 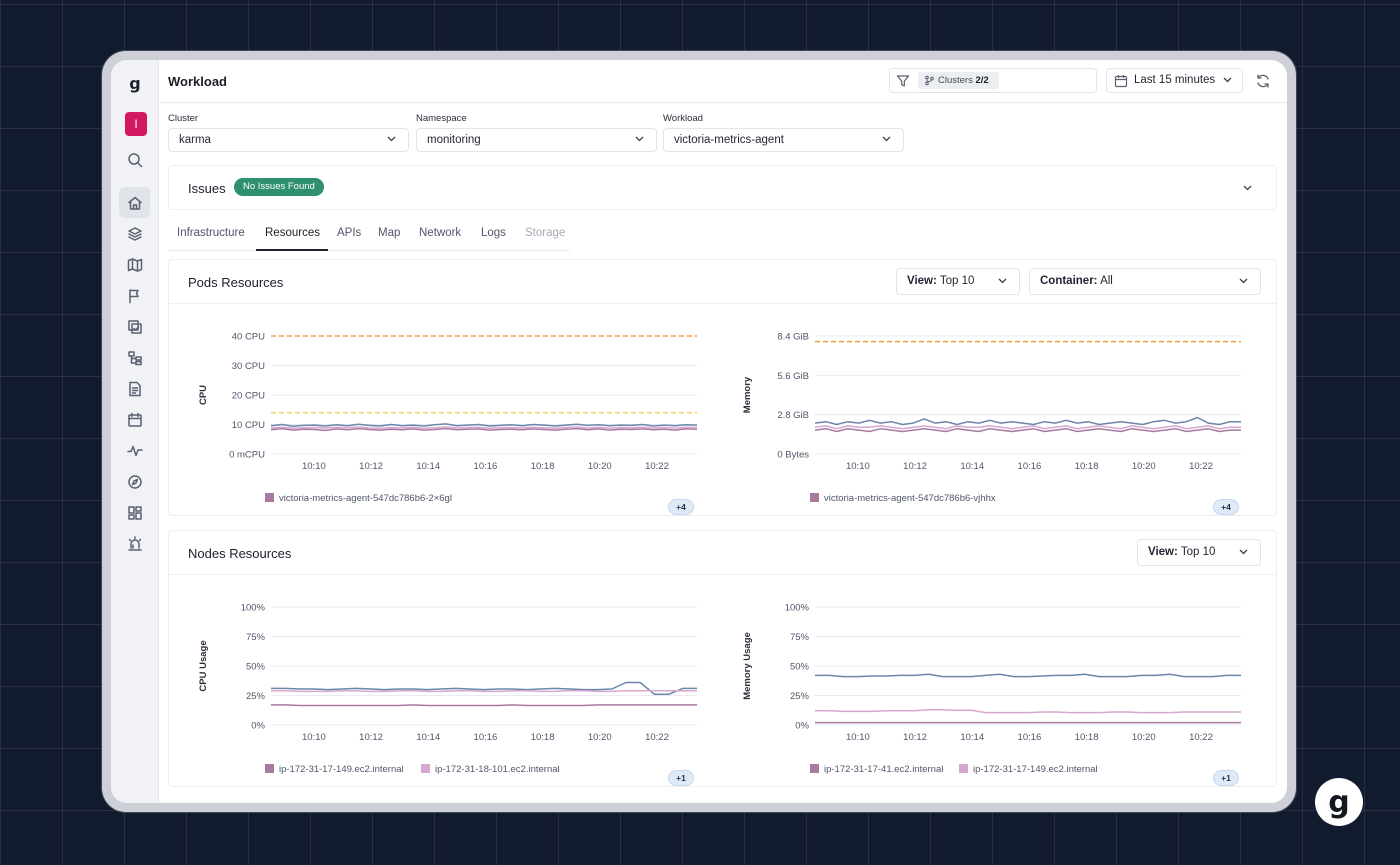 I want to click on compass-icon, so click(x=134, y=481).